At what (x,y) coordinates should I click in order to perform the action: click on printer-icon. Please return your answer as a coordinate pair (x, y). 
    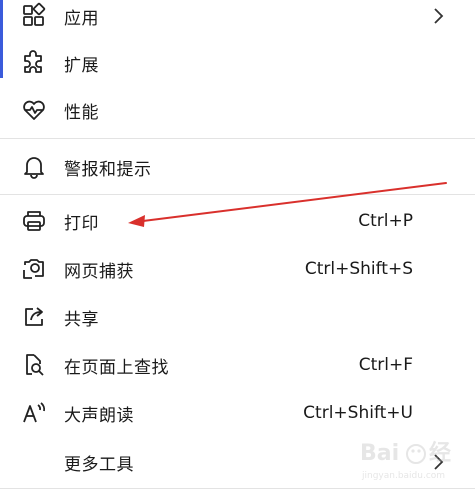
    Looking at the image, I should click on (34, 221).